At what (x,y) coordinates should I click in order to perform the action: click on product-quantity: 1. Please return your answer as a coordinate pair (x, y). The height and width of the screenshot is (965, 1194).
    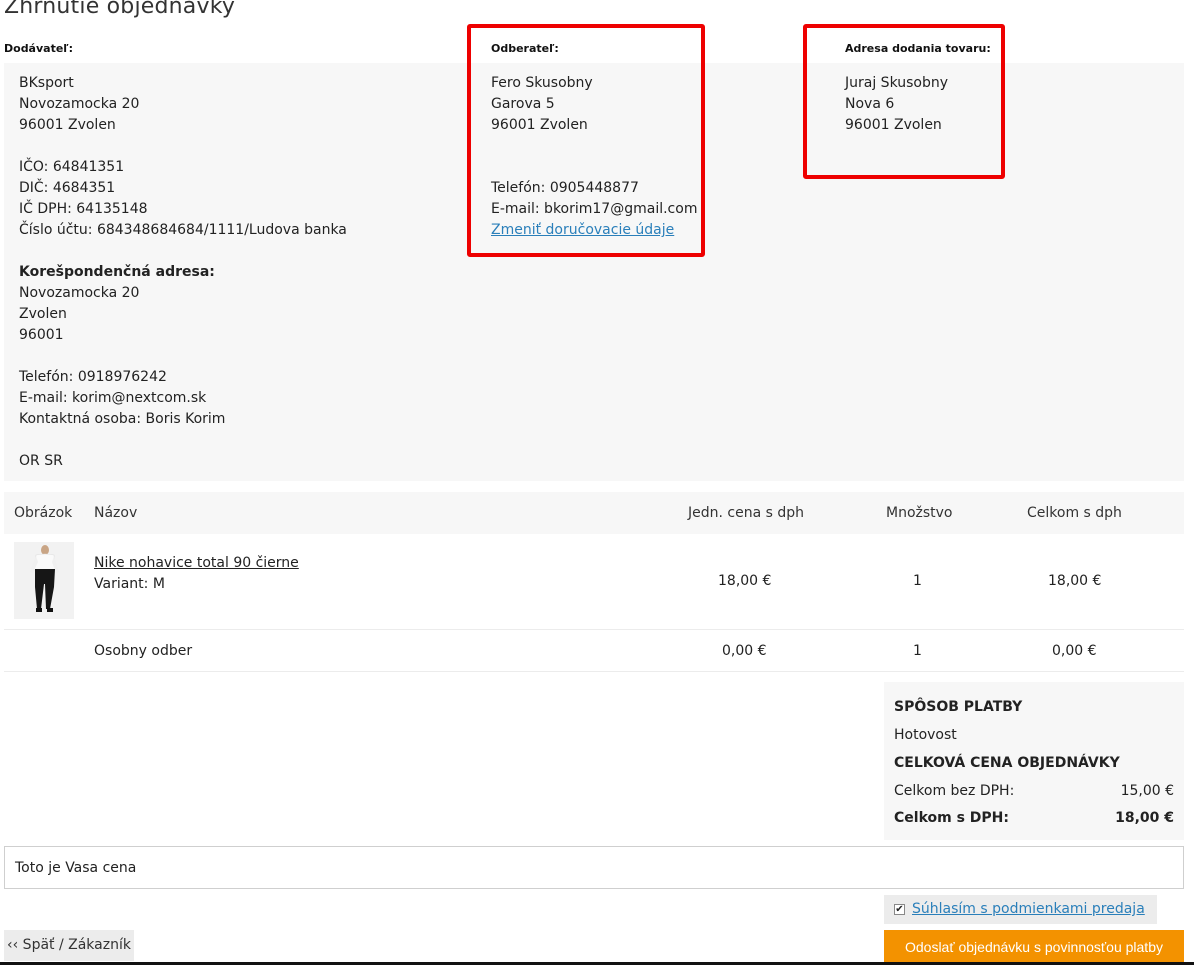
    Looking at the image, I should click on (917, 581).